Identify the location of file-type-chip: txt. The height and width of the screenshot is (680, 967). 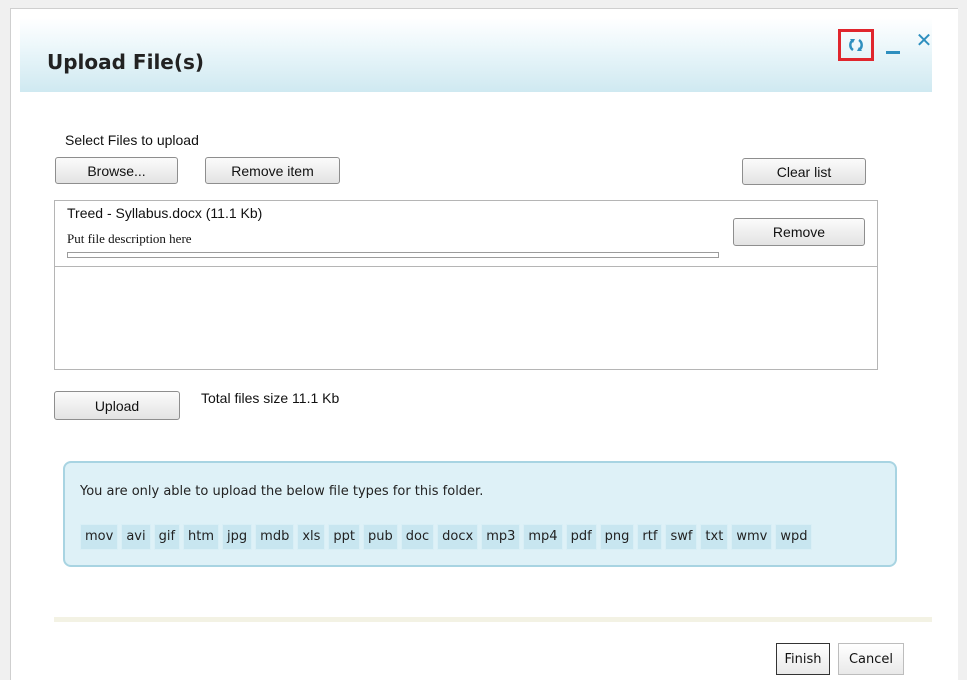
(714, 537).